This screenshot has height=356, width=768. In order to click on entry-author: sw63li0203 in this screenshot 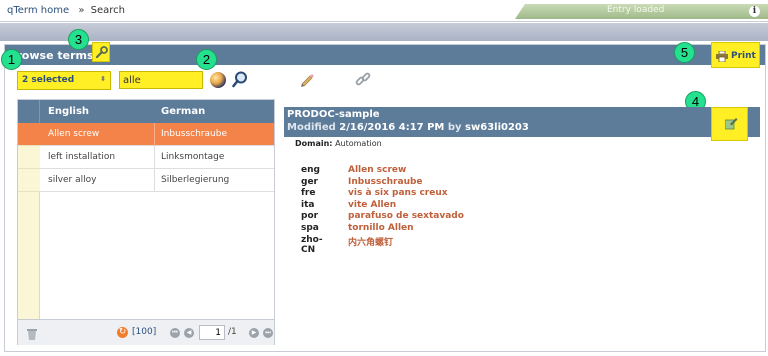, I will do `click(497, 127)`.